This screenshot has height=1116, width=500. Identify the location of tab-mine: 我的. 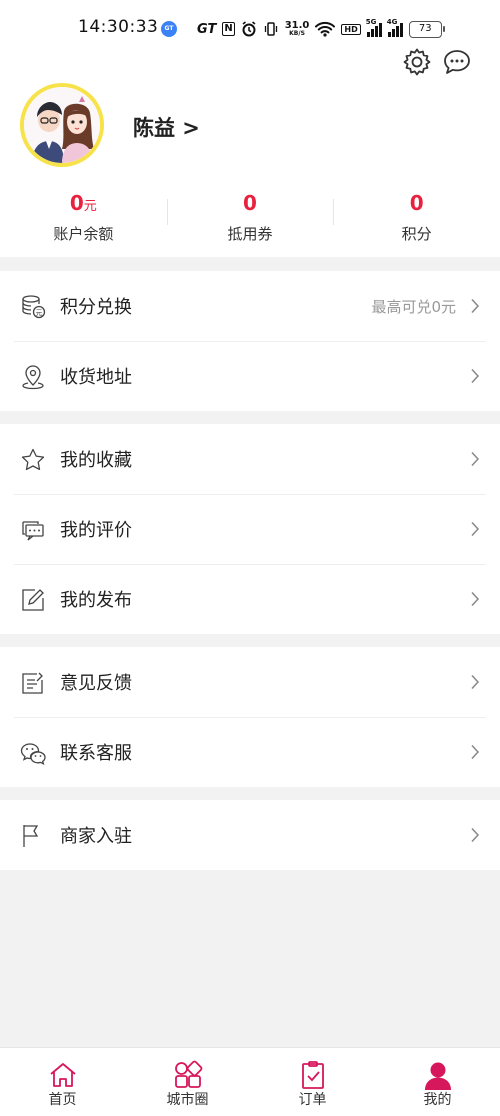
(437, 1082).